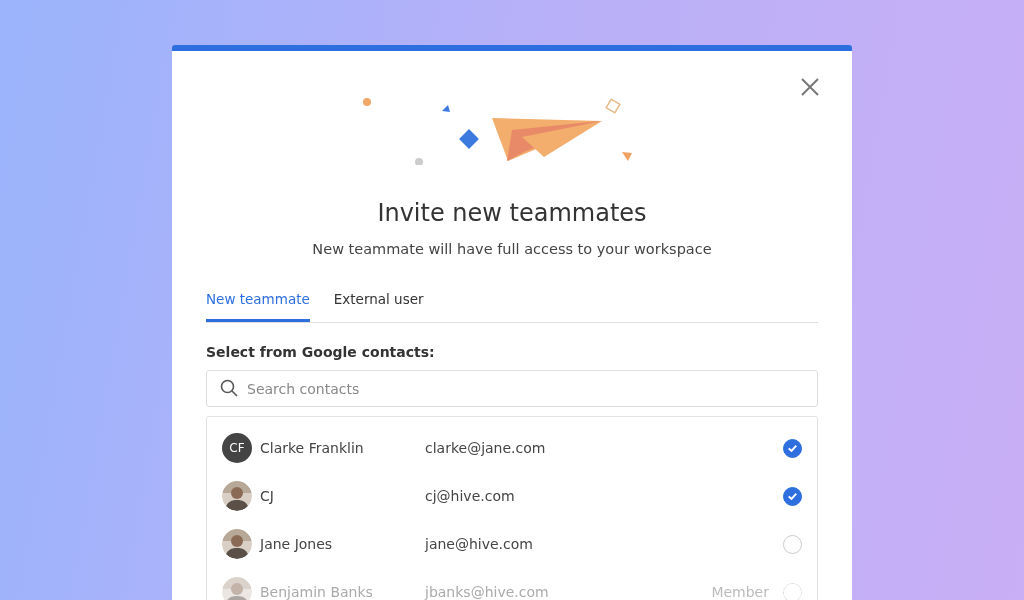  Describe the element at coordinates (470, 496) in the screenshot. I see `contact-email: cj@hive.com` at that location.